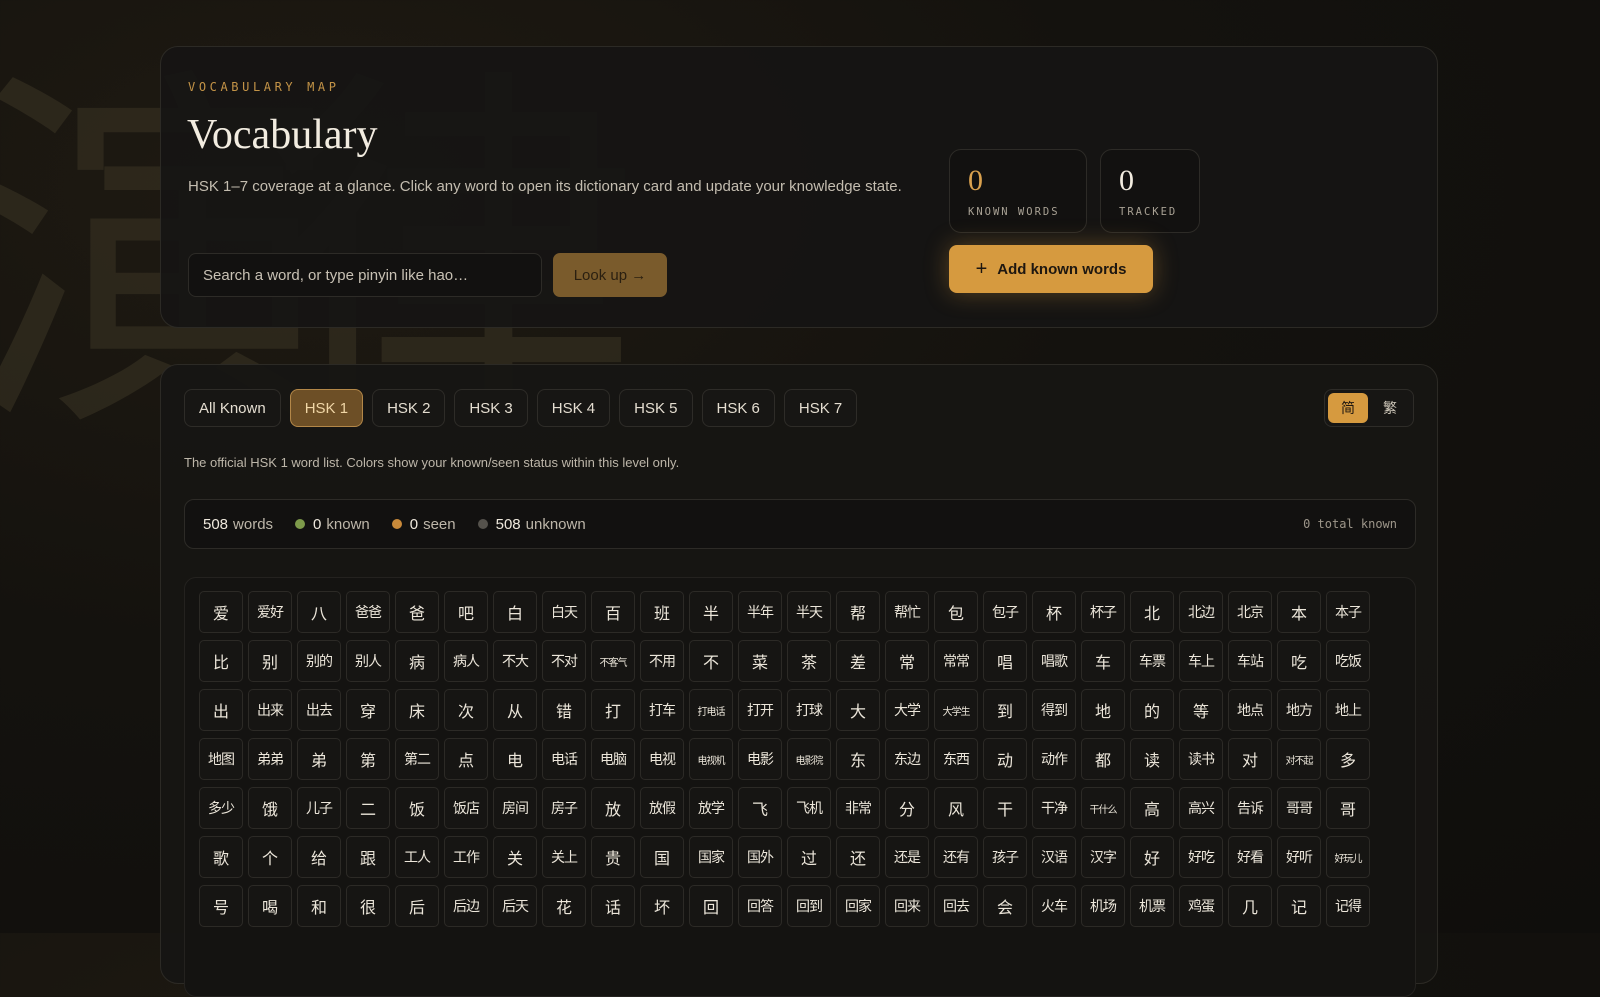 The height and width of the screenshot is (997, 1600). Describe the element at coordinates (319, 906) in the screenshot. I see `word-tile: 和` at that location.